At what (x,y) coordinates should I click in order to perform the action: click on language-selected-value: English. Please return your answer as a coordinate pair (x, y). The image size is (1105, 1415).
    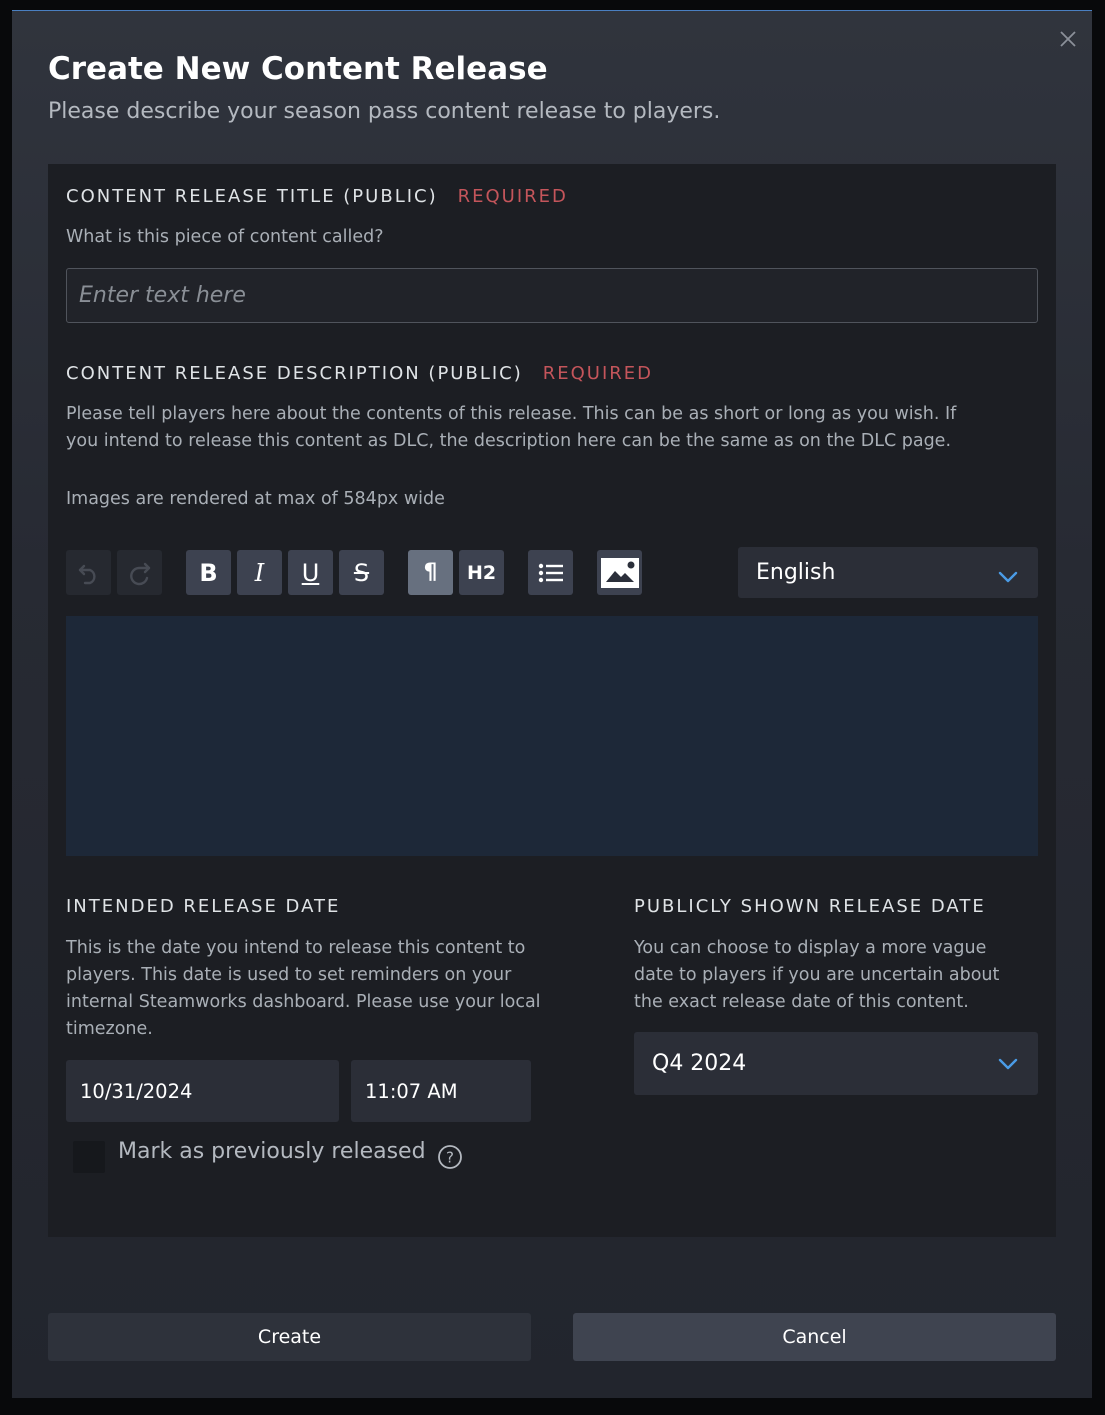
    Looking at the image, I should click on (796, 572).